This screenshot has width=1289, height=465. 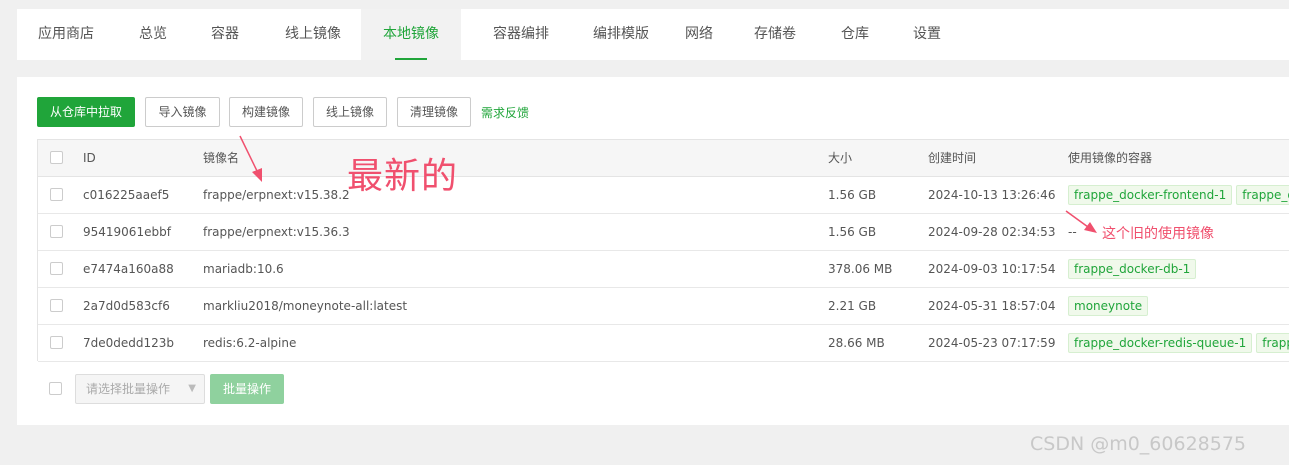 I want to click on image-created: 2024-09-28 02:34:53, so click(x=992, y=232).